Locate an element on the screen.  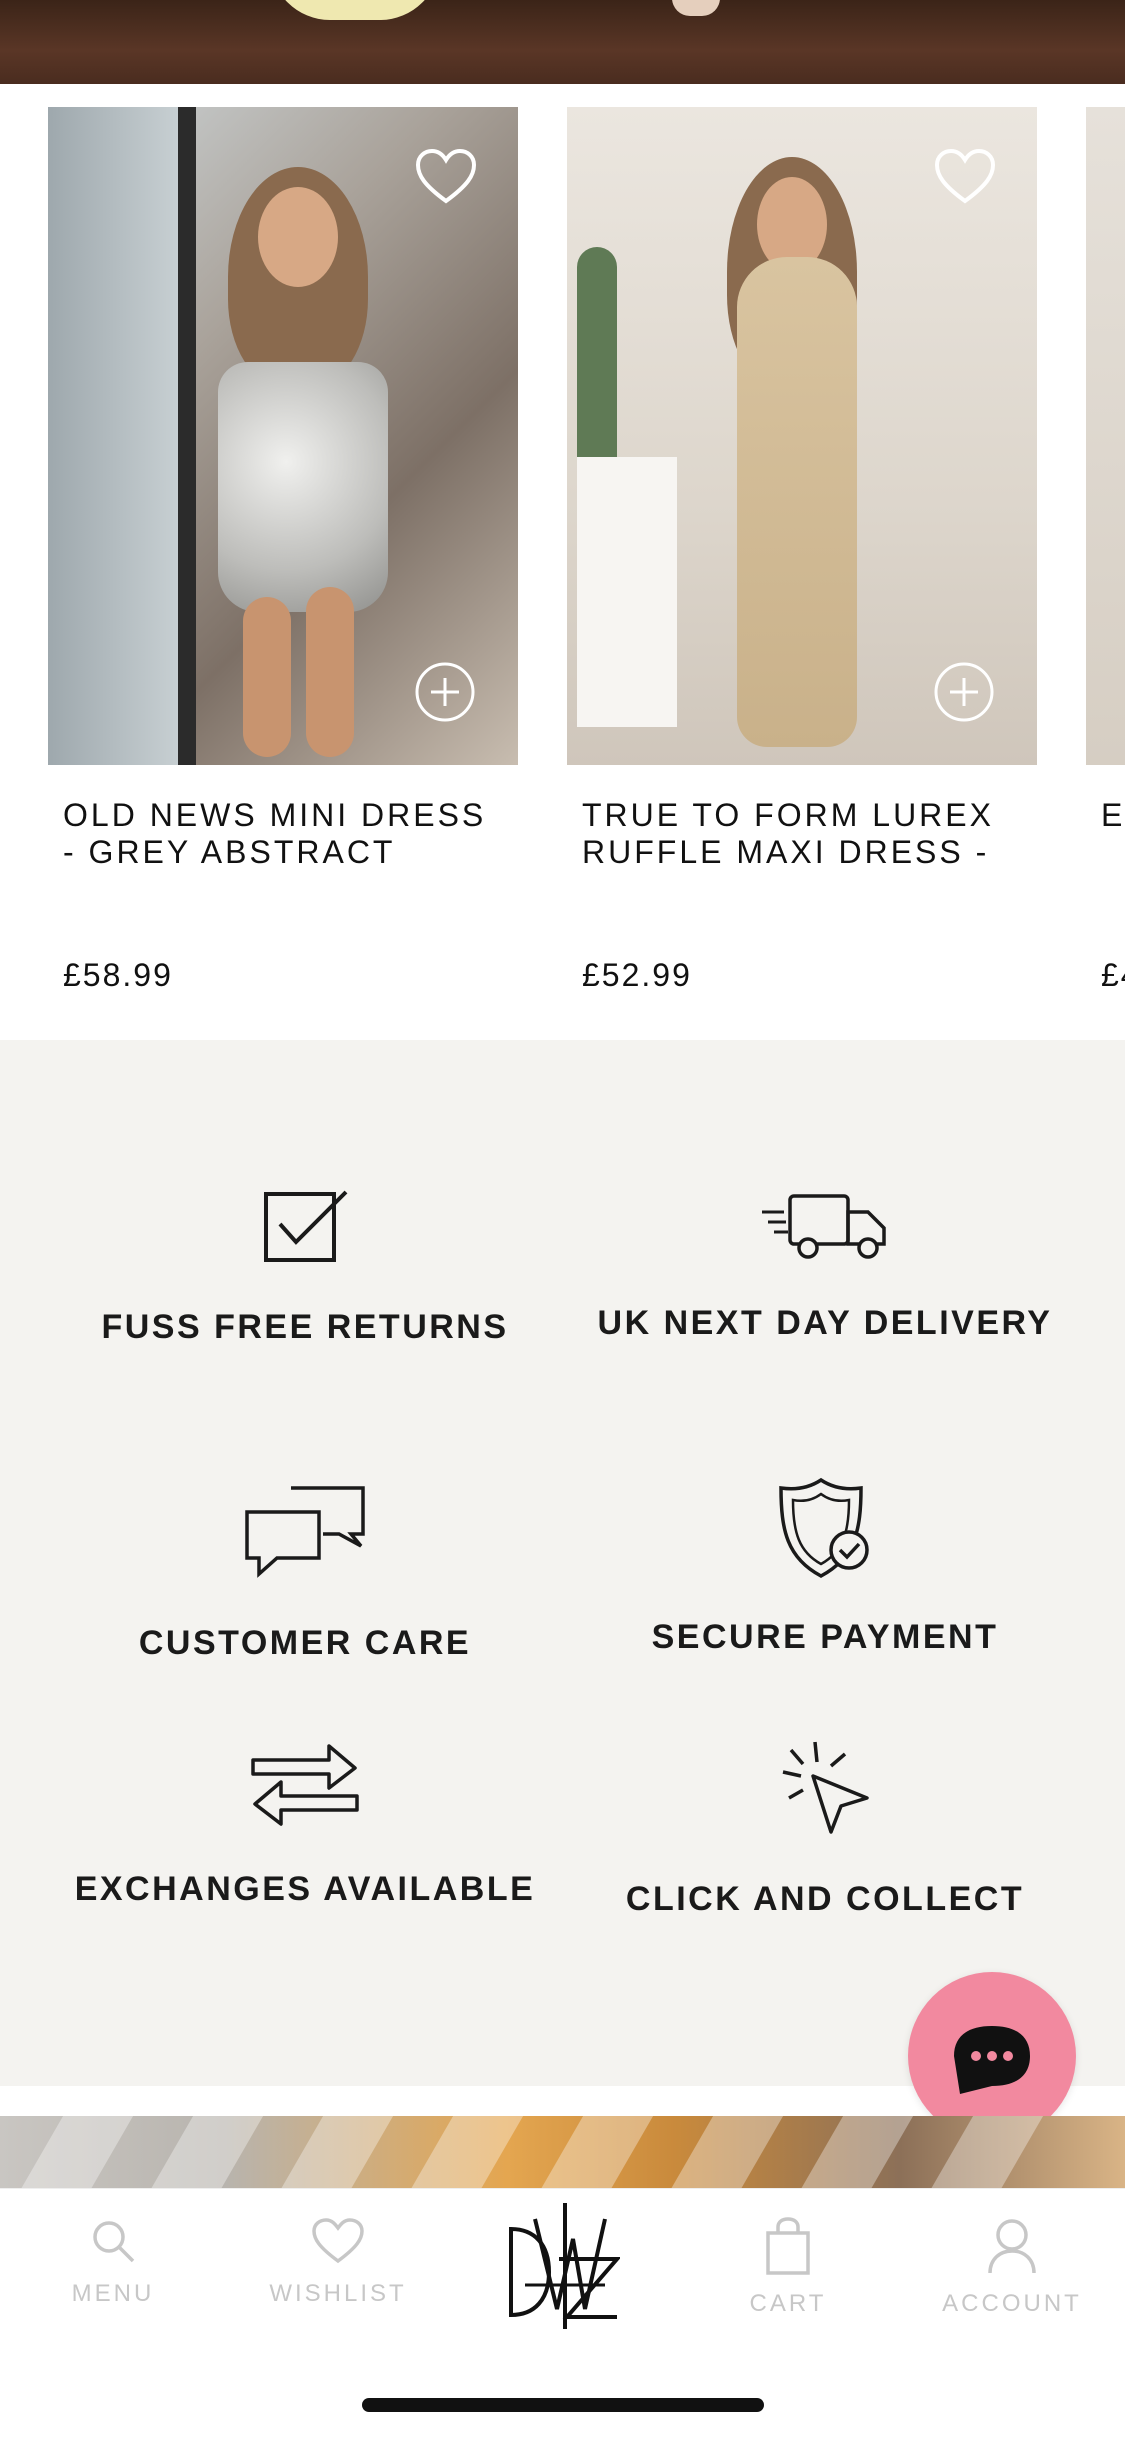
checkbox-icon is located at coordinates (306, 1226).